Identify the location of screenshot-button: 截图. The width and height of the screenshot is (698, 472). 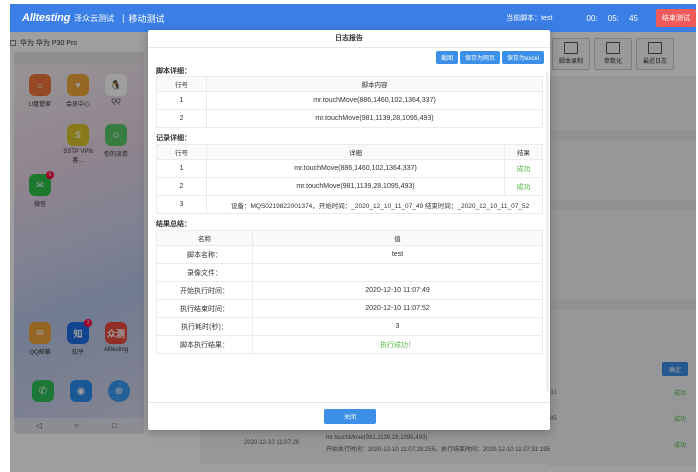
(446, 57).